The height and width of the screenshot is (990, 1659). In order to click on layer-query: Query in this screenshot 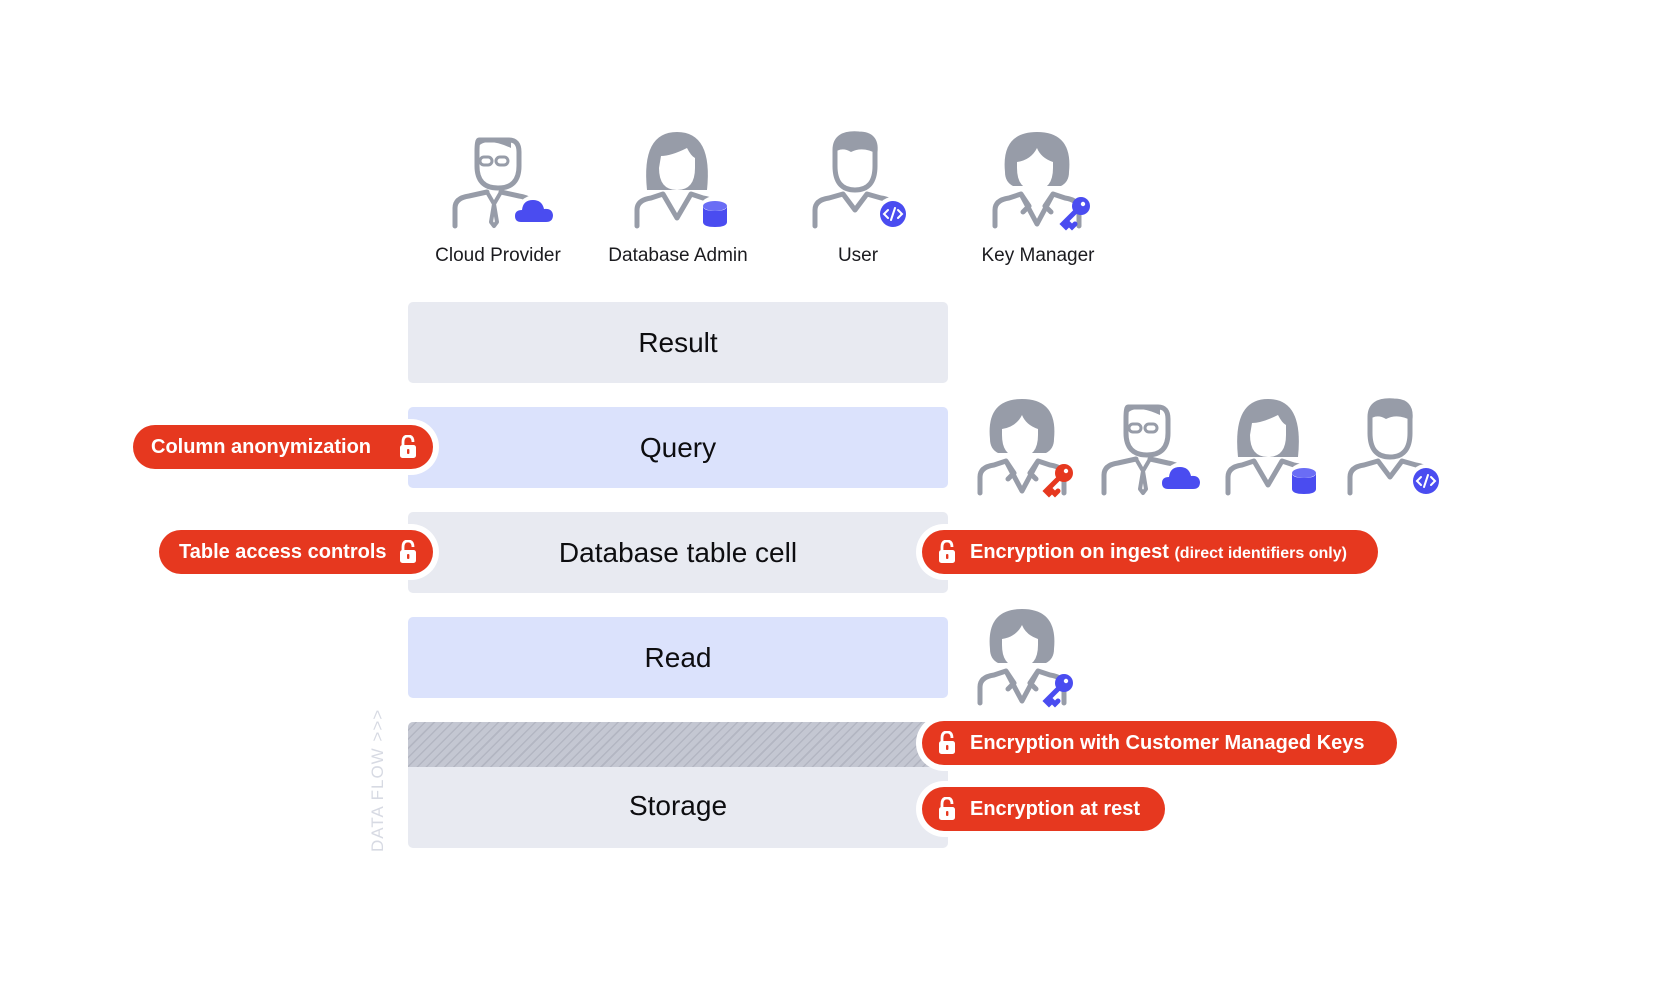, I will do `click(678, 447)`.